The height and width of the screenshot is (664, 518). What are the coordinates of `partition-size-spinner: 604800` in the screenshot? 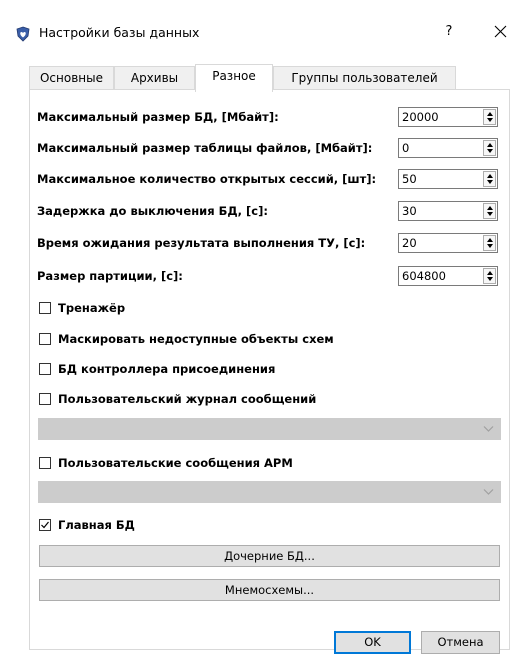 It's located at (448, 276).